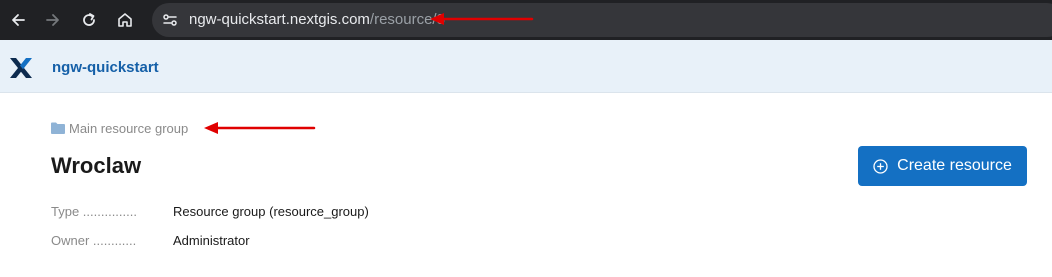  I want to click on breadcrumb: Main resource group, so click(119, 128).